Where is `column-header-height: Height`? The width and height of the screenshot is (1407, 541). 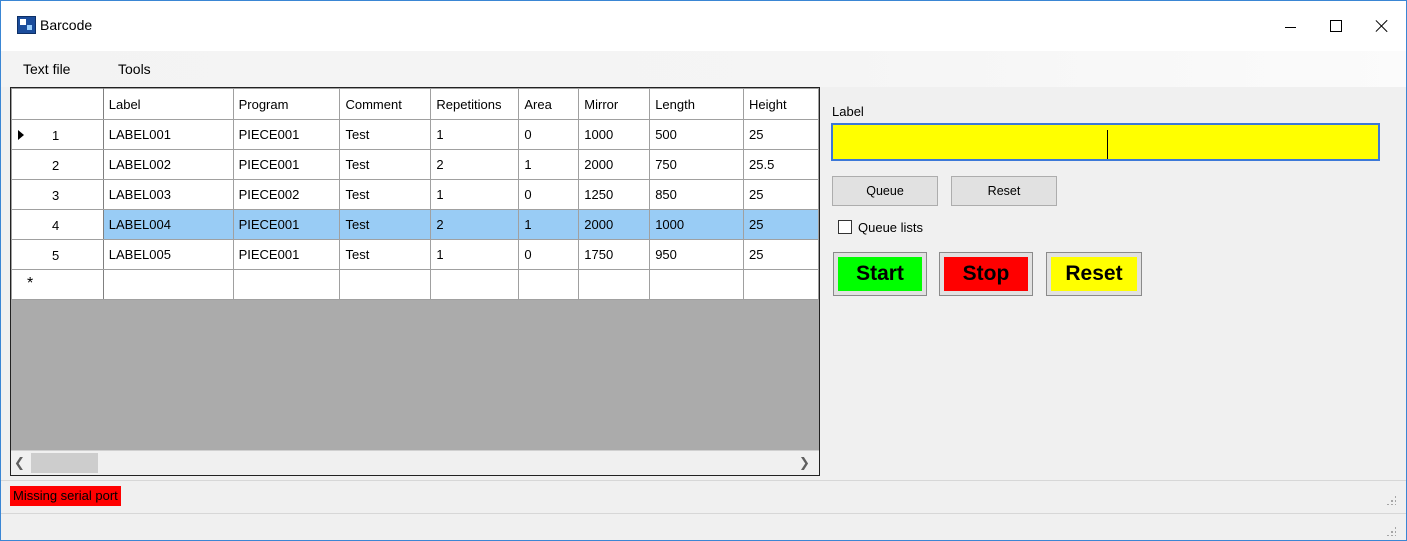 column-header-height: Height is located at coordinates (781, 104).